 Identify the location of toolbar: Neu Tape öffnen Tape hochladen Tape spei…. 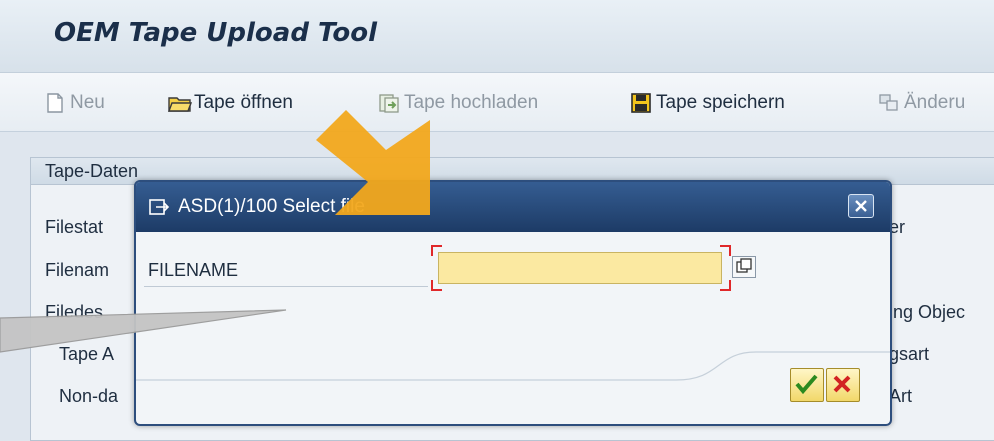
(497, 102).